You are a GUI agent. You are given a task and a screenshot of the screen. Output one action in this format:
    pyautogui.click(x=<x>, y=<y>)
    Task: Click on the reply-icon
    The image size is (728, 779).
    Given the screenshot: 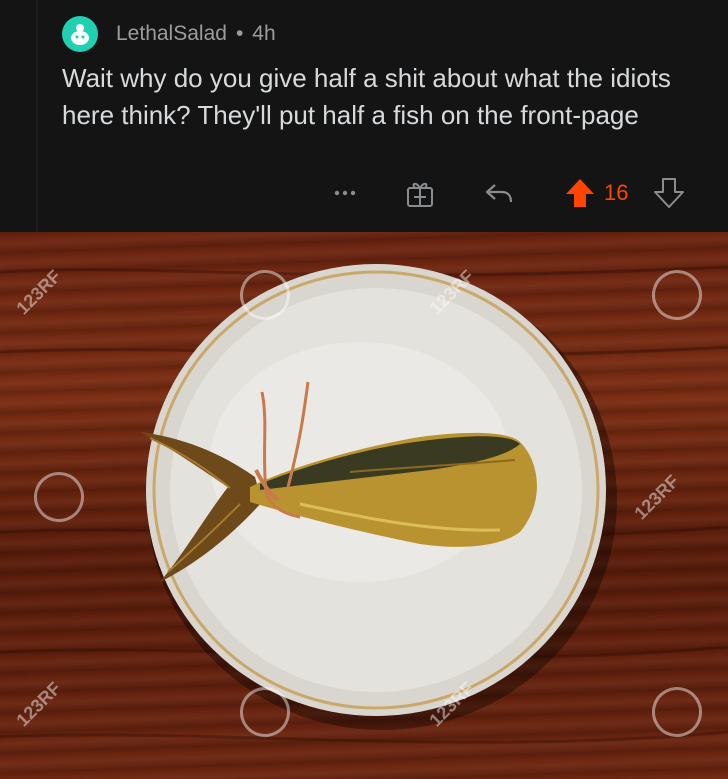 What is the action you would take?
    pyautogui.click(x=499, y=193)
    